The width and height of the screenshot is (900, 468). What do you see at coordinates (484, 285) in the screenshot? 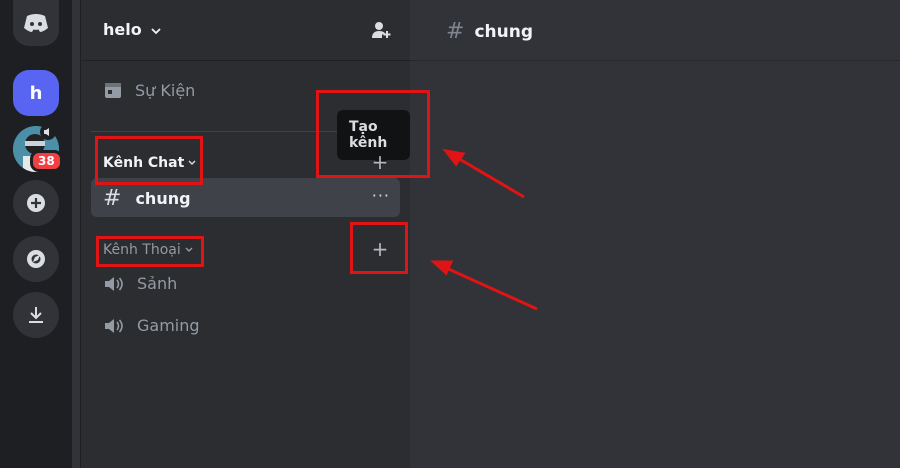
I see `annotation-arrow-bottom` at bounding box center [484, 285].